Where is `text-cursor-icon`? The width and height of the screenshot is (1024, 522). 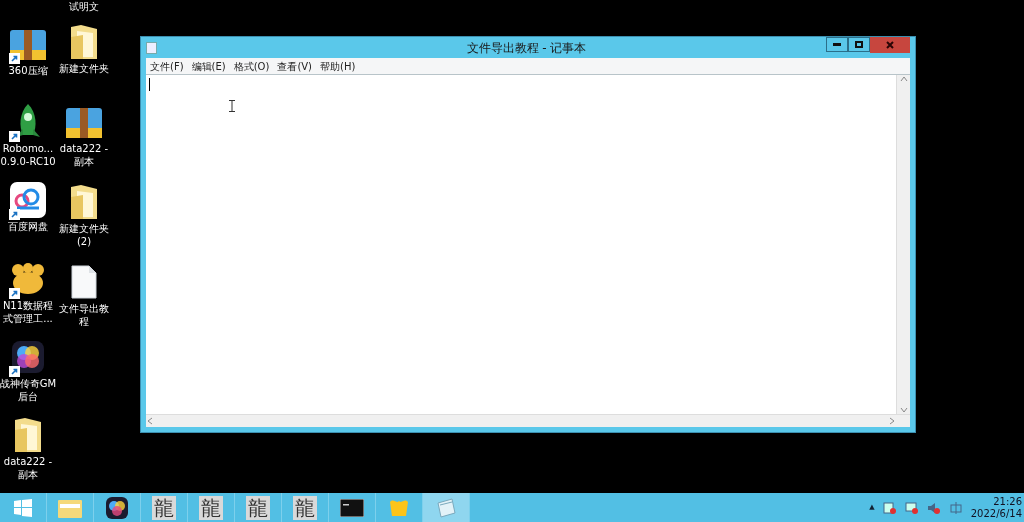
text-cursor-icon is located at coordinates (232, 106).